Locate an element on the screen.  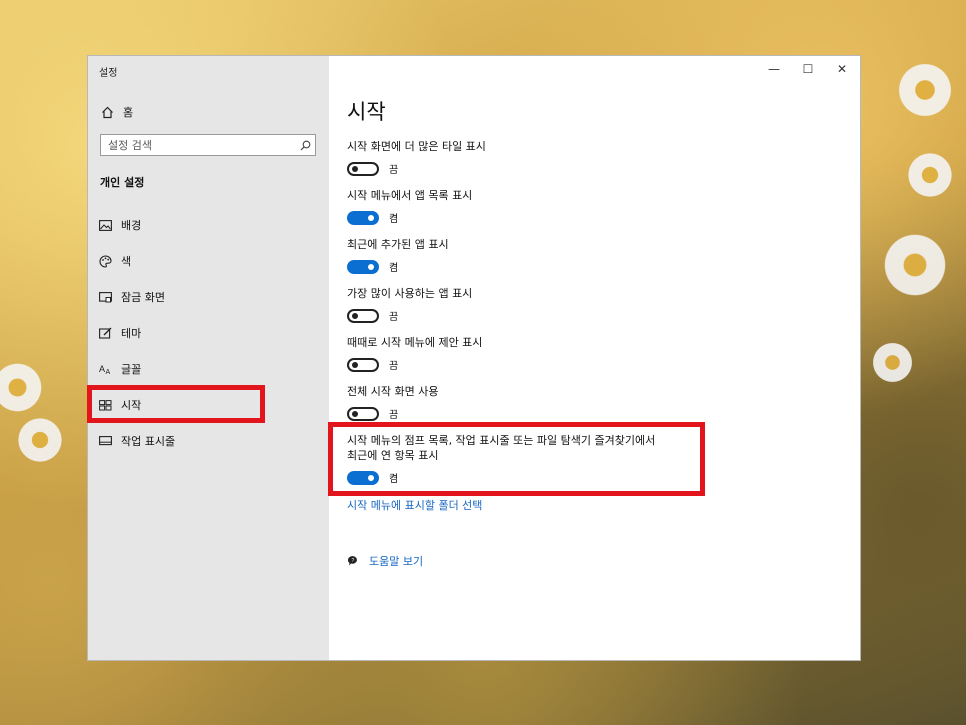
search-box is located at coordinates (208, 145).